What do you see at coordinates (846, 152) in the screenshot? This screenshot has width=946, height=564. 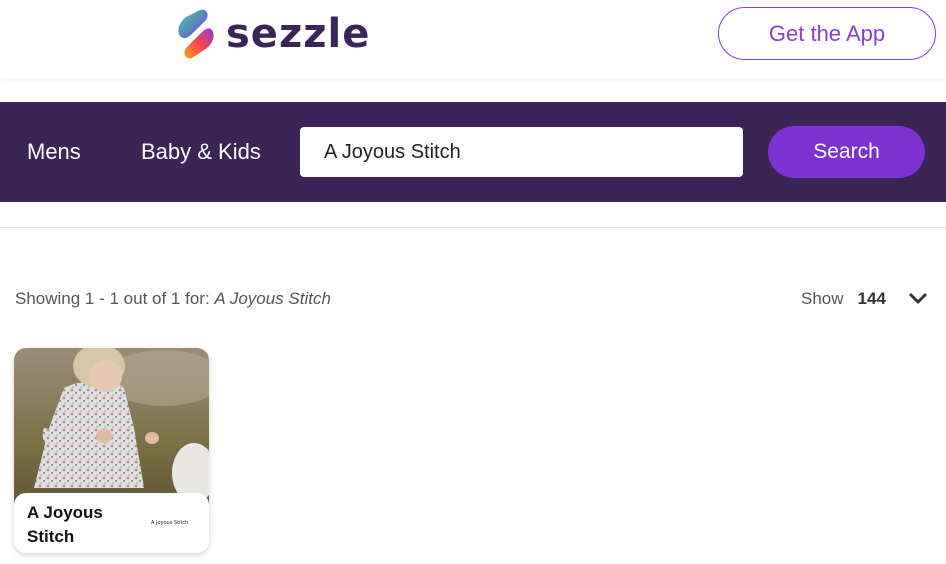 I see `search-button: Search` at bounding box center [846, 152].